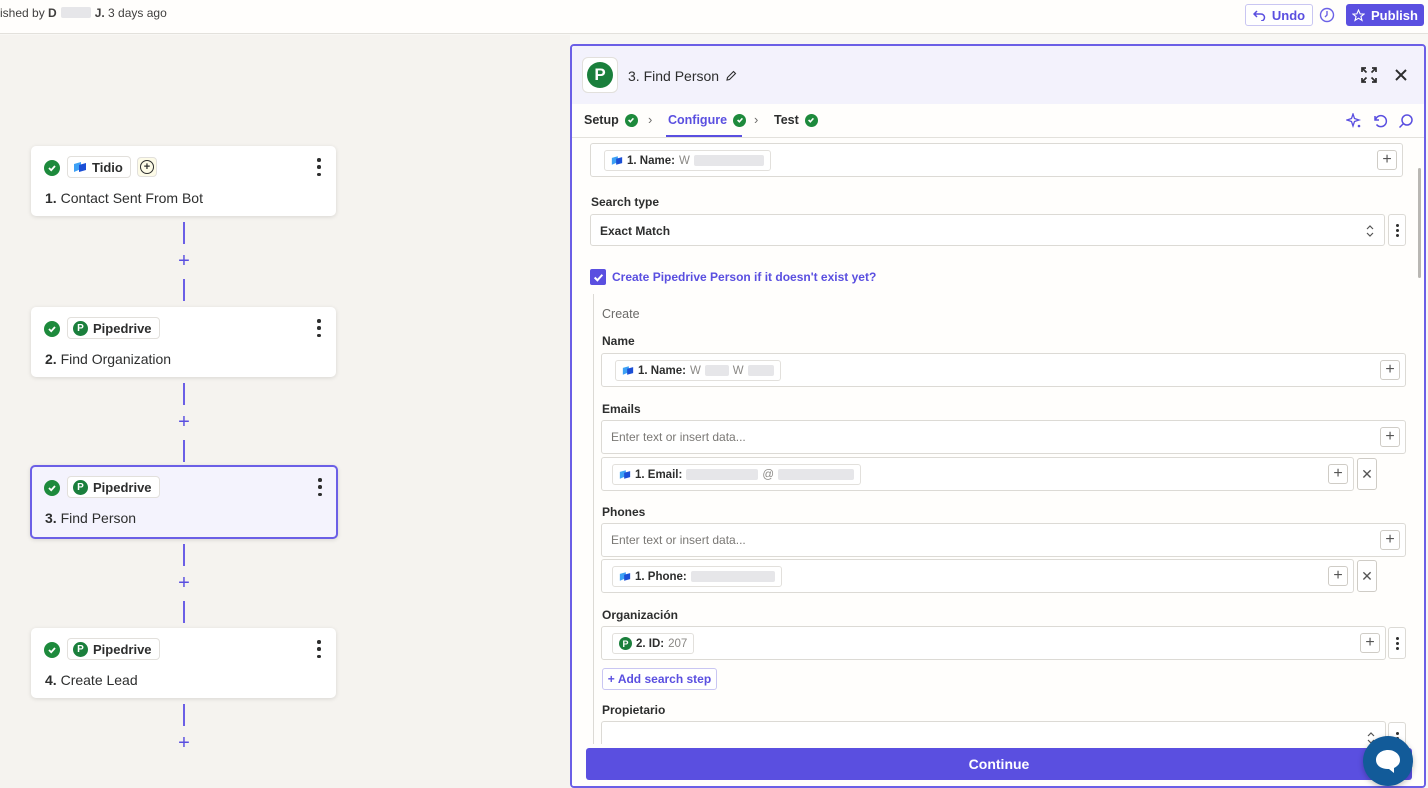  Describe the element at coordinates (731, 76) in the screenshot. I see `pencil-icon` at that location.